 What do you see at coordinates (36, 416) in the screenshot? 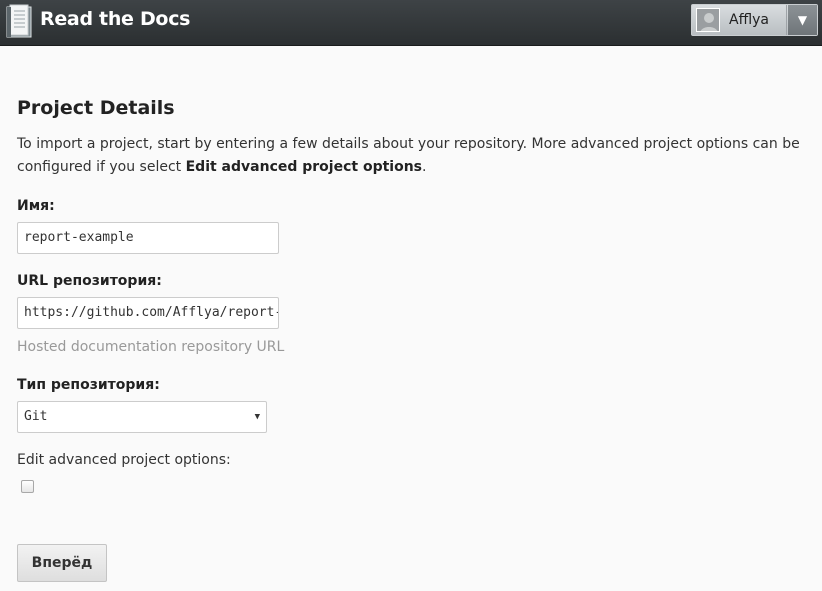
I see `repo-type-selected-value: Git` at bounding box center [36, 416].